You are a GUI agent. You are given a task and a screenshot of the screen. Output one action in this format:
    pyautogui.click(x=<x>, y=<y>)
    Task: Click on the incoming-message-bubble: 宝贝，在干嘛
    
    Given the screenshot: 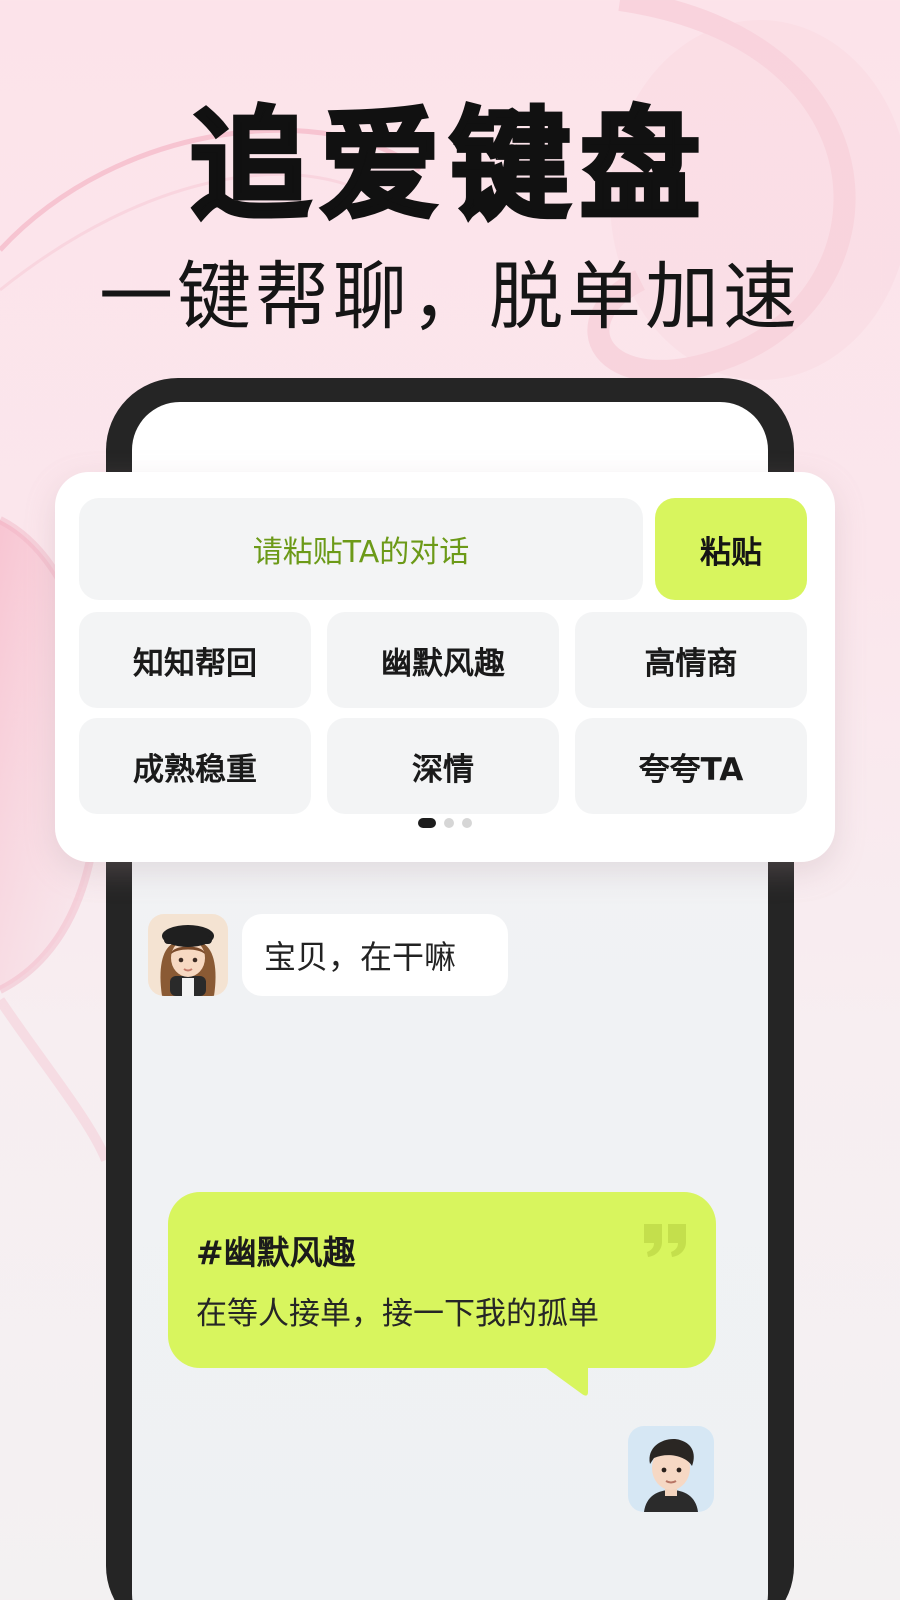 What is the action you would take?
    pyautogui.click(x=375, y=955)
    